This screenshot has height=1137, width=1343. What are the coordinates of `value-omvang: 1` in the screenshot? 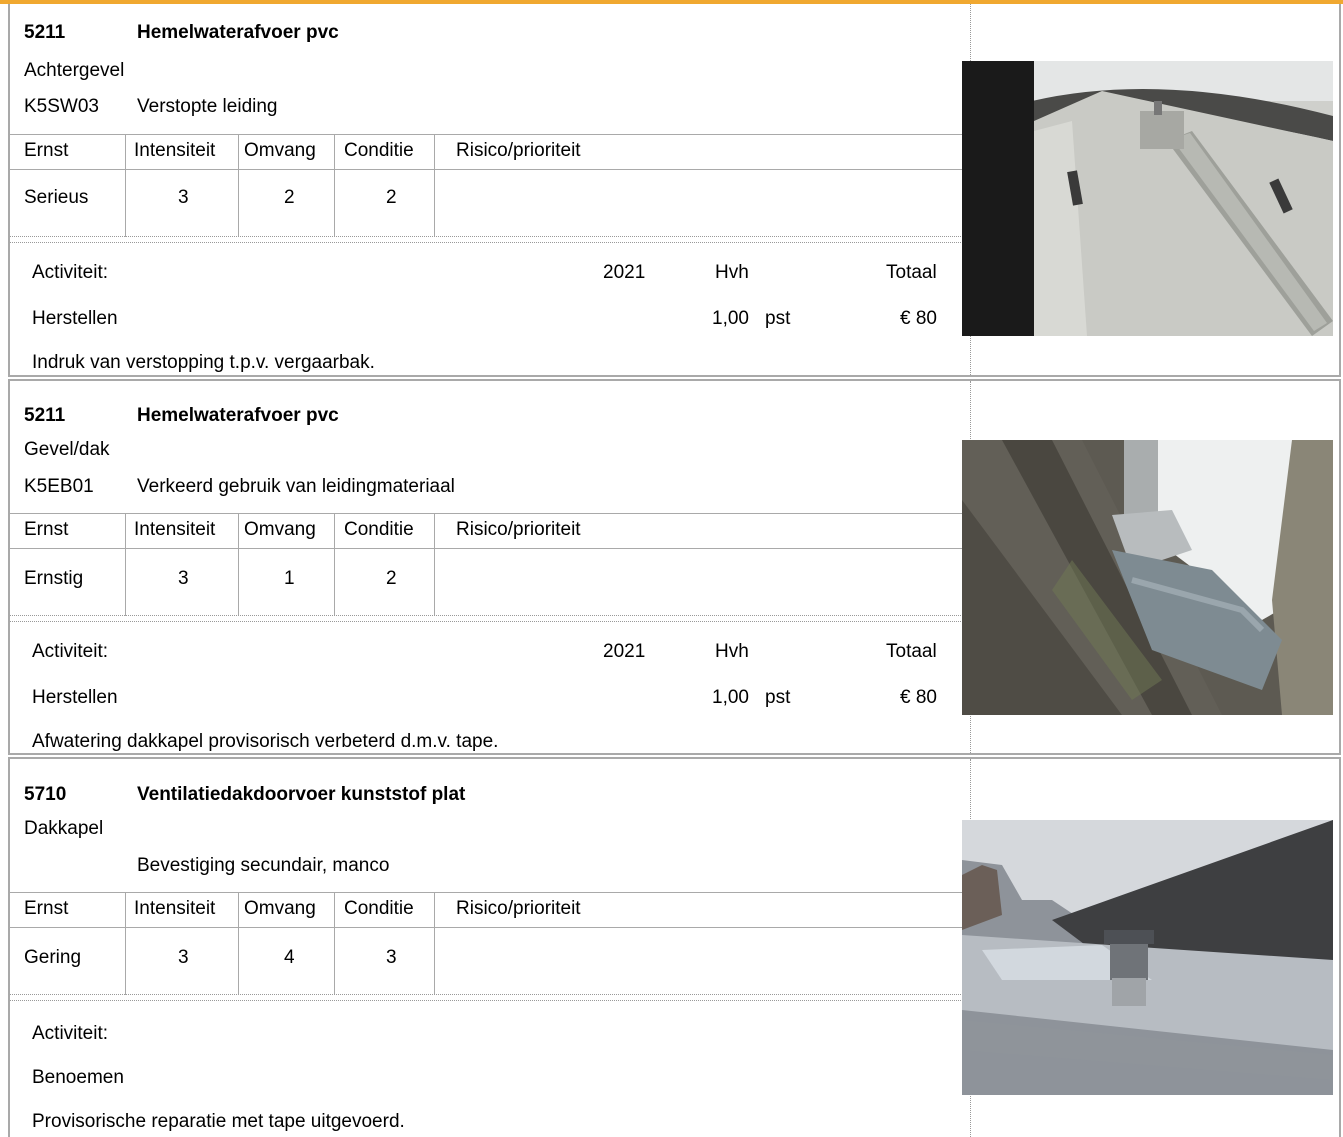 It's located at (289, 578).